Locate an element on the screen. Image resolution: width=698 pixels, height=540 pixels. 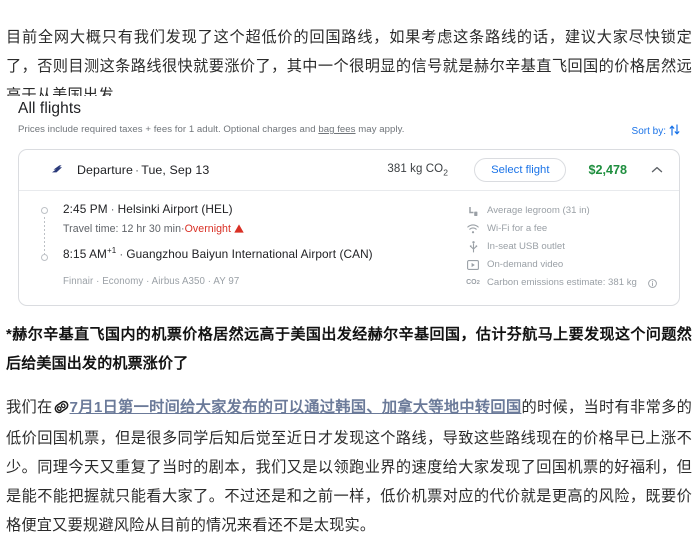
departure-label: Departure is located at coordinates (105, 170).